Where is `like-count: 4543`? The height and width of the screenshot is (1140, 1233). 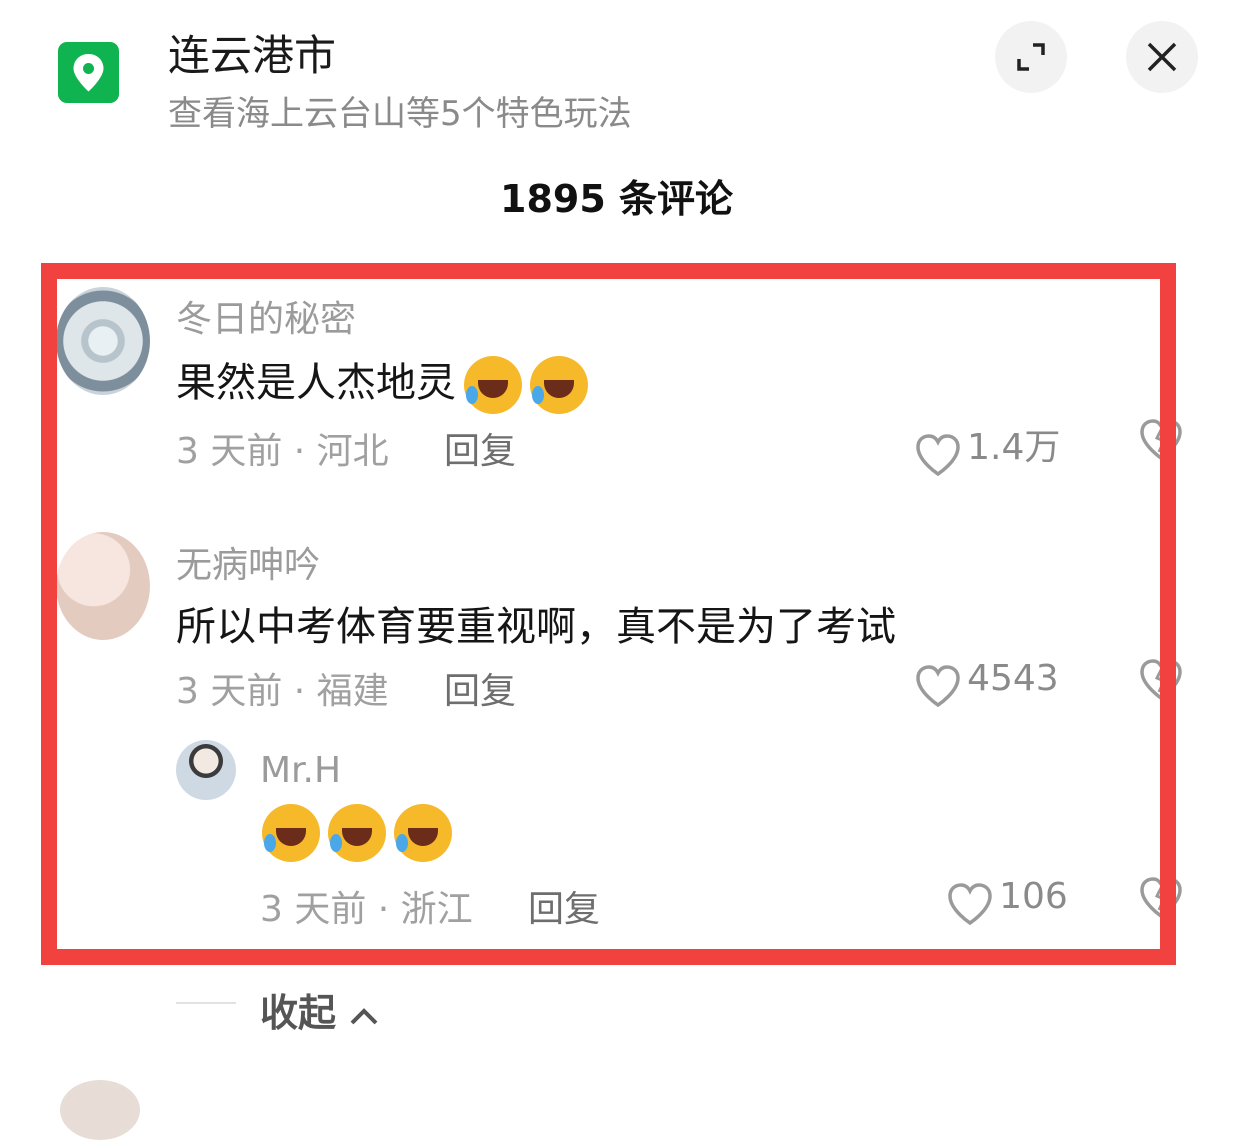 like-count: 4543 is located at coordinates (1013, 678).